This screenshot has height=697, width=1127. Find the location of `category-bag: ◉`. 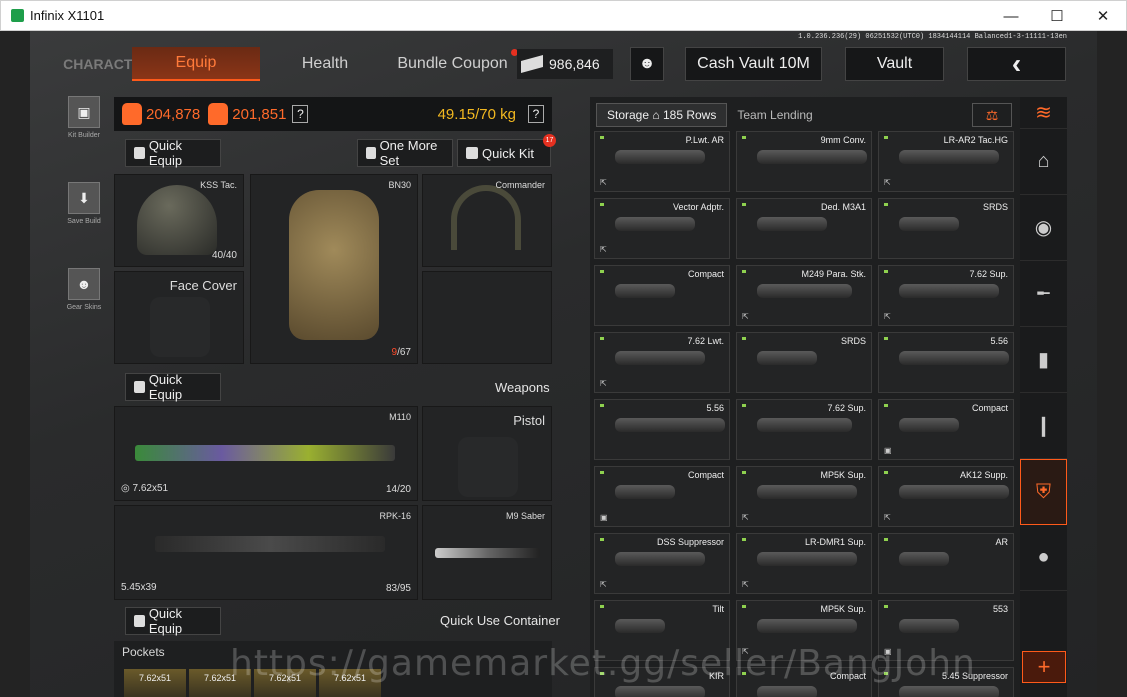

category-bag: ◉ is located at coordinates (1043, 228).